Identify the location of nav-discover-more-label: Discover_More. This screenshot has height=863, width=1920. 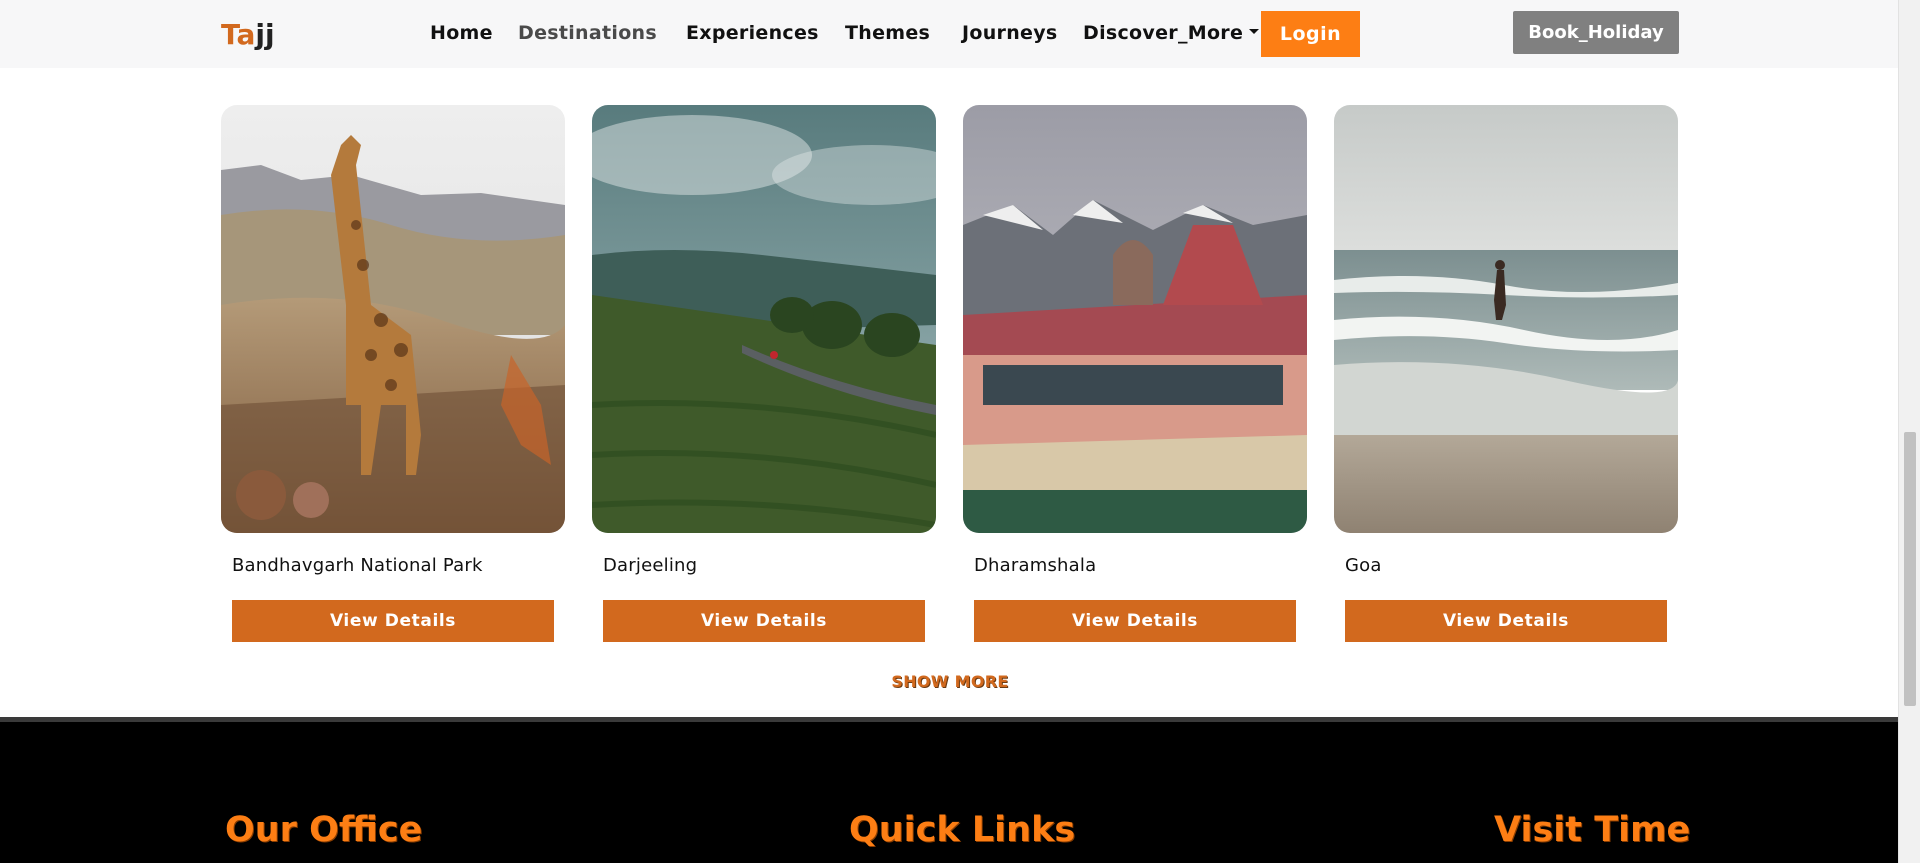
(1163, 33).